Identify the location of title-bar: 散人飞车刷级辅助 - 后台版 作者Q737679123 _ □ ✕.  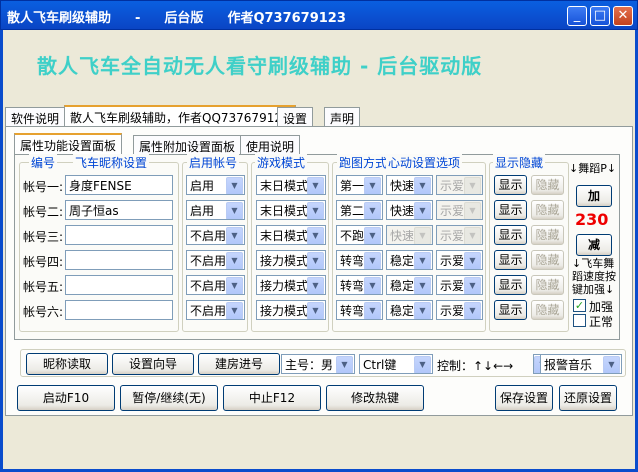
(319, 15).